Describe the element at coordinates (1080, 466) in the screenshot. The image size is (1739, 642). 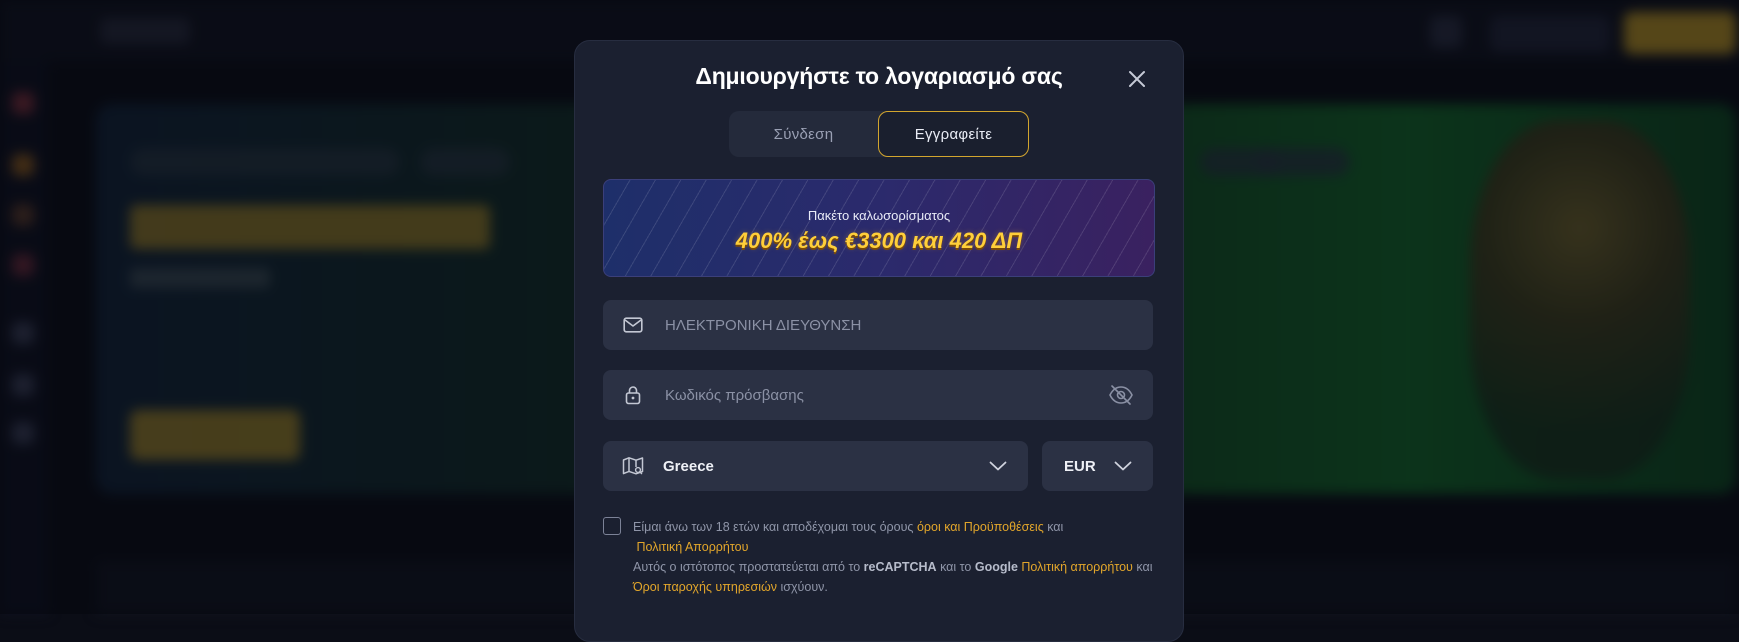
I see `currency-value: EUR` at that location.